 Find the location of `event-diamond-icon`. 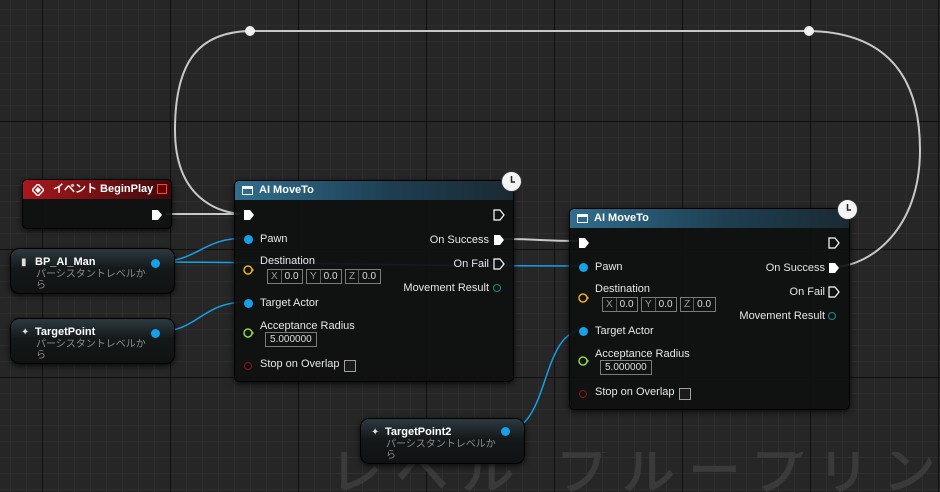

event-diamond-icon is located at coordinates (38, 190).